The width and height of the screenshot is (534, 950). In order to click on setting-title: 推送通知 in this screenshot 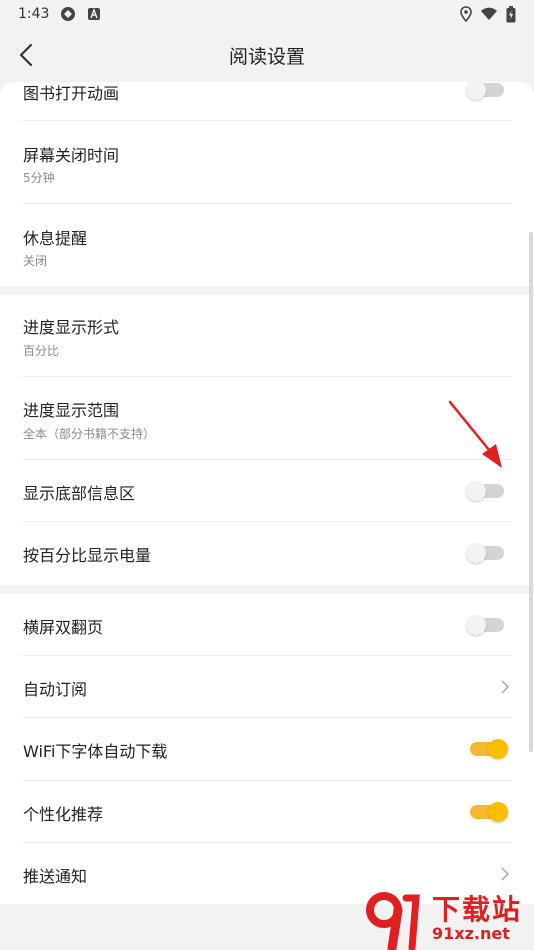, I will do `click(55, 876)`.